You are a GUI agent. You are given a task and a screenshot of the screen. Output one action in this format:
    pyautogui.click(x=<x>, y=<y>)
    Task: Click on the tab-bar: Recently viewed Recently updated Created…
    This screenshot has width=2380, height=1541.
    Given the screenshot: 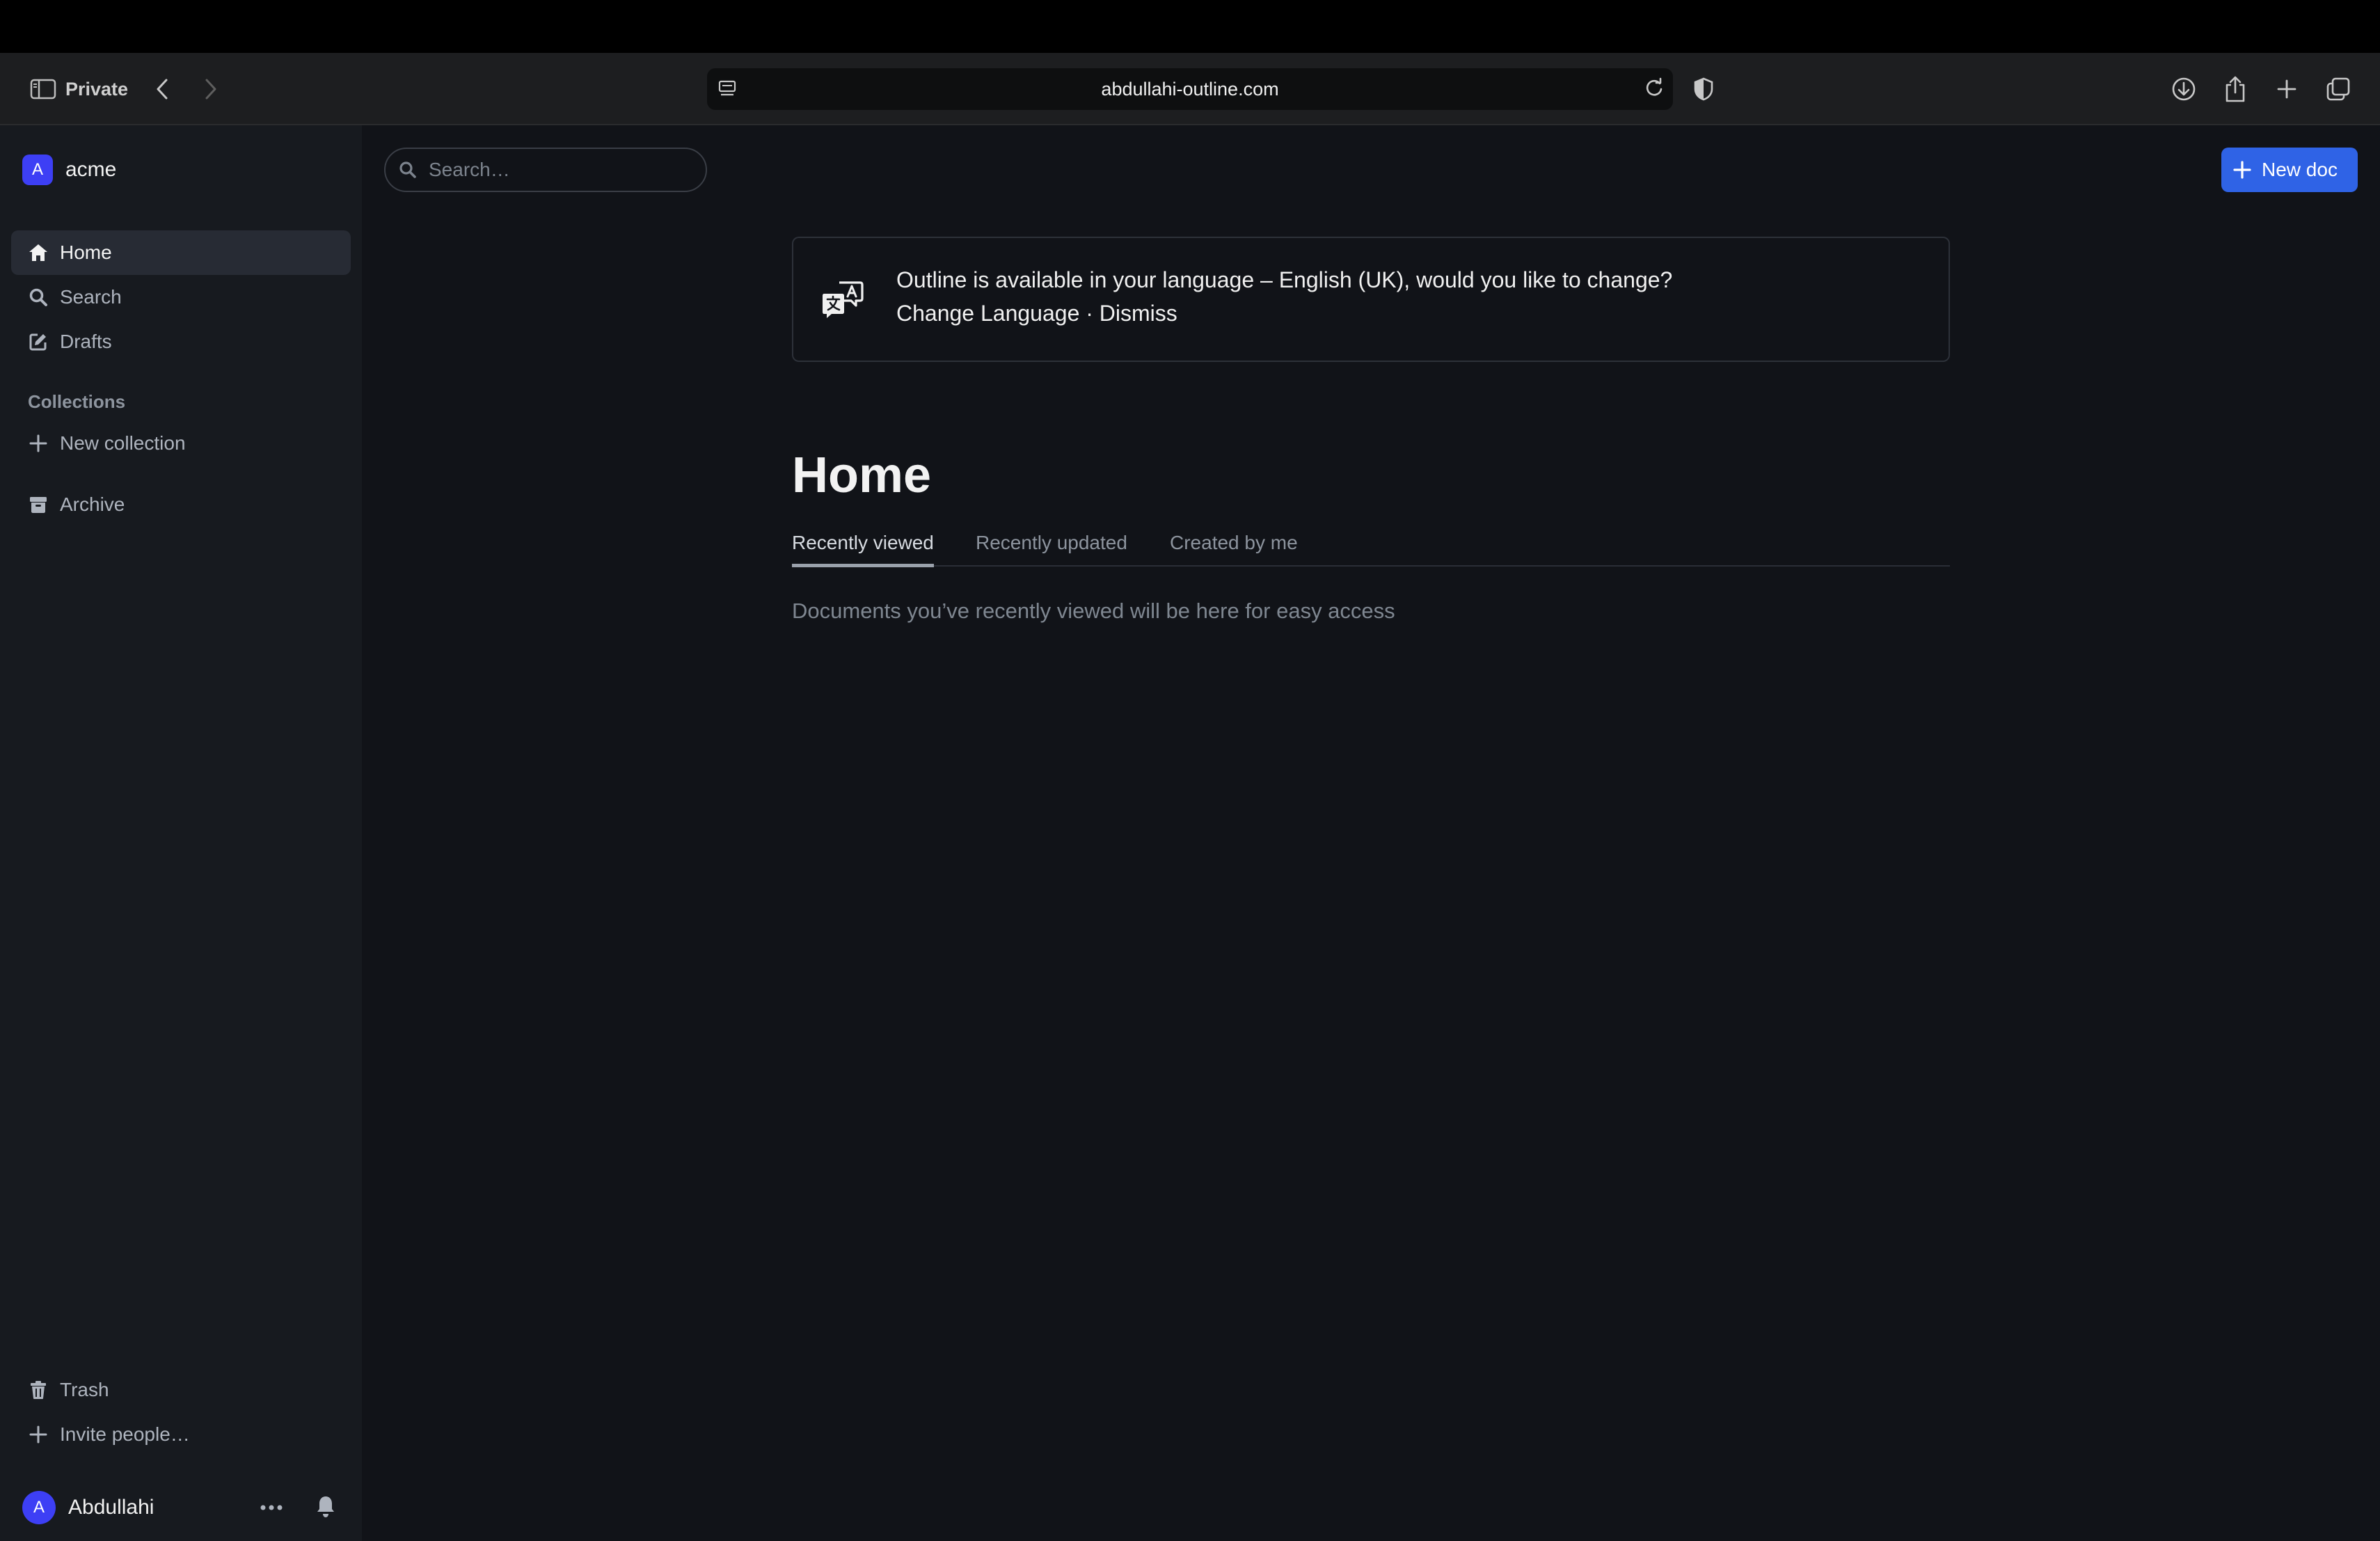 What is the action you would take?
    pyautogui.click(x=1371, y=548)
    